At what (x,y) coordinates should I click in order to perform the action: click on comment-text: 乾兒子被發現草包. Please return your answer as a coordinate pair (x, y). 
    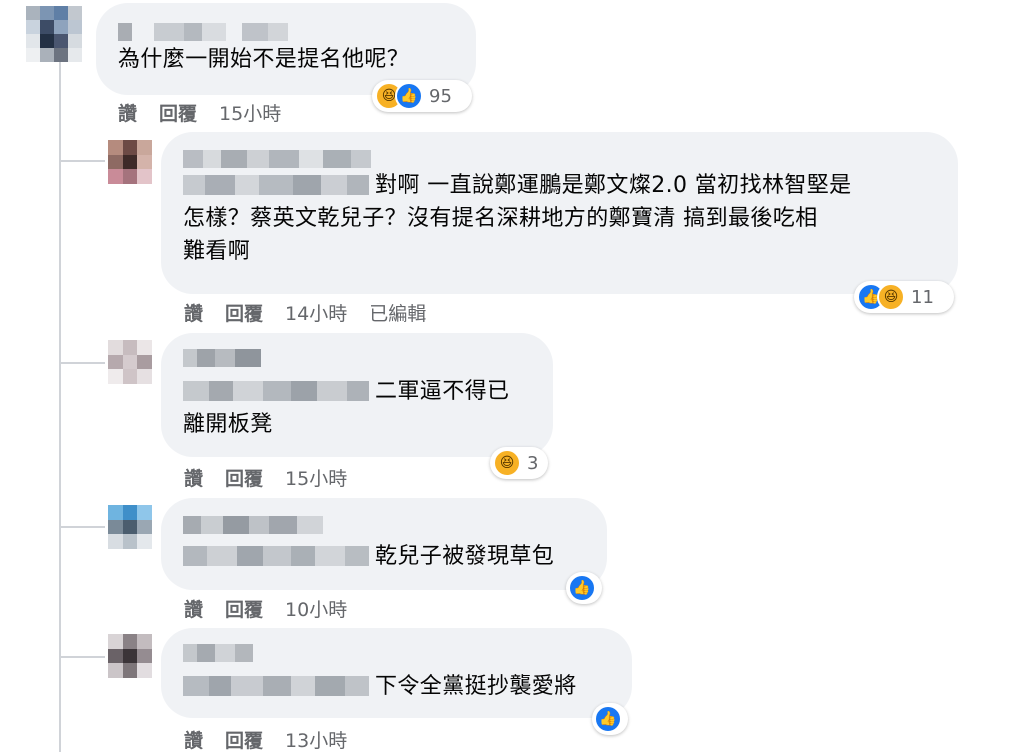
    Looking at the image, I should click on (384, 556).